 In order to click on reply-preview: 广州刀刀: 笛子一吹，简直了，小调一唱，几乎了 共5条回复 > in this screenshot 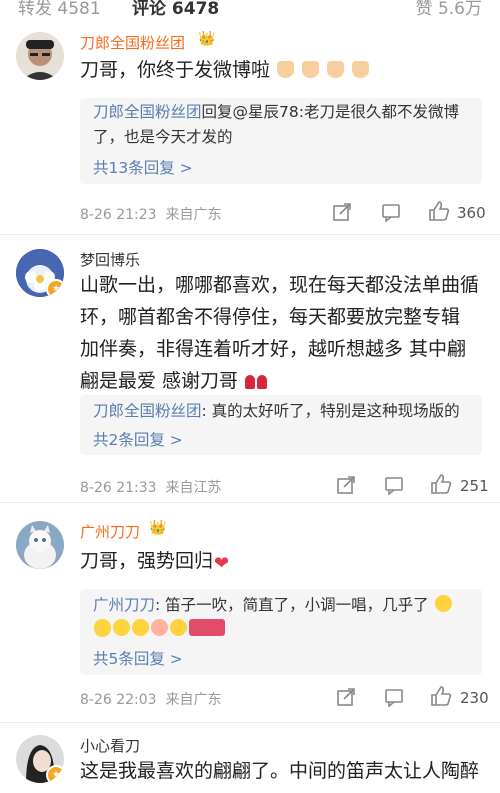, I will do `click(281, 632)`.